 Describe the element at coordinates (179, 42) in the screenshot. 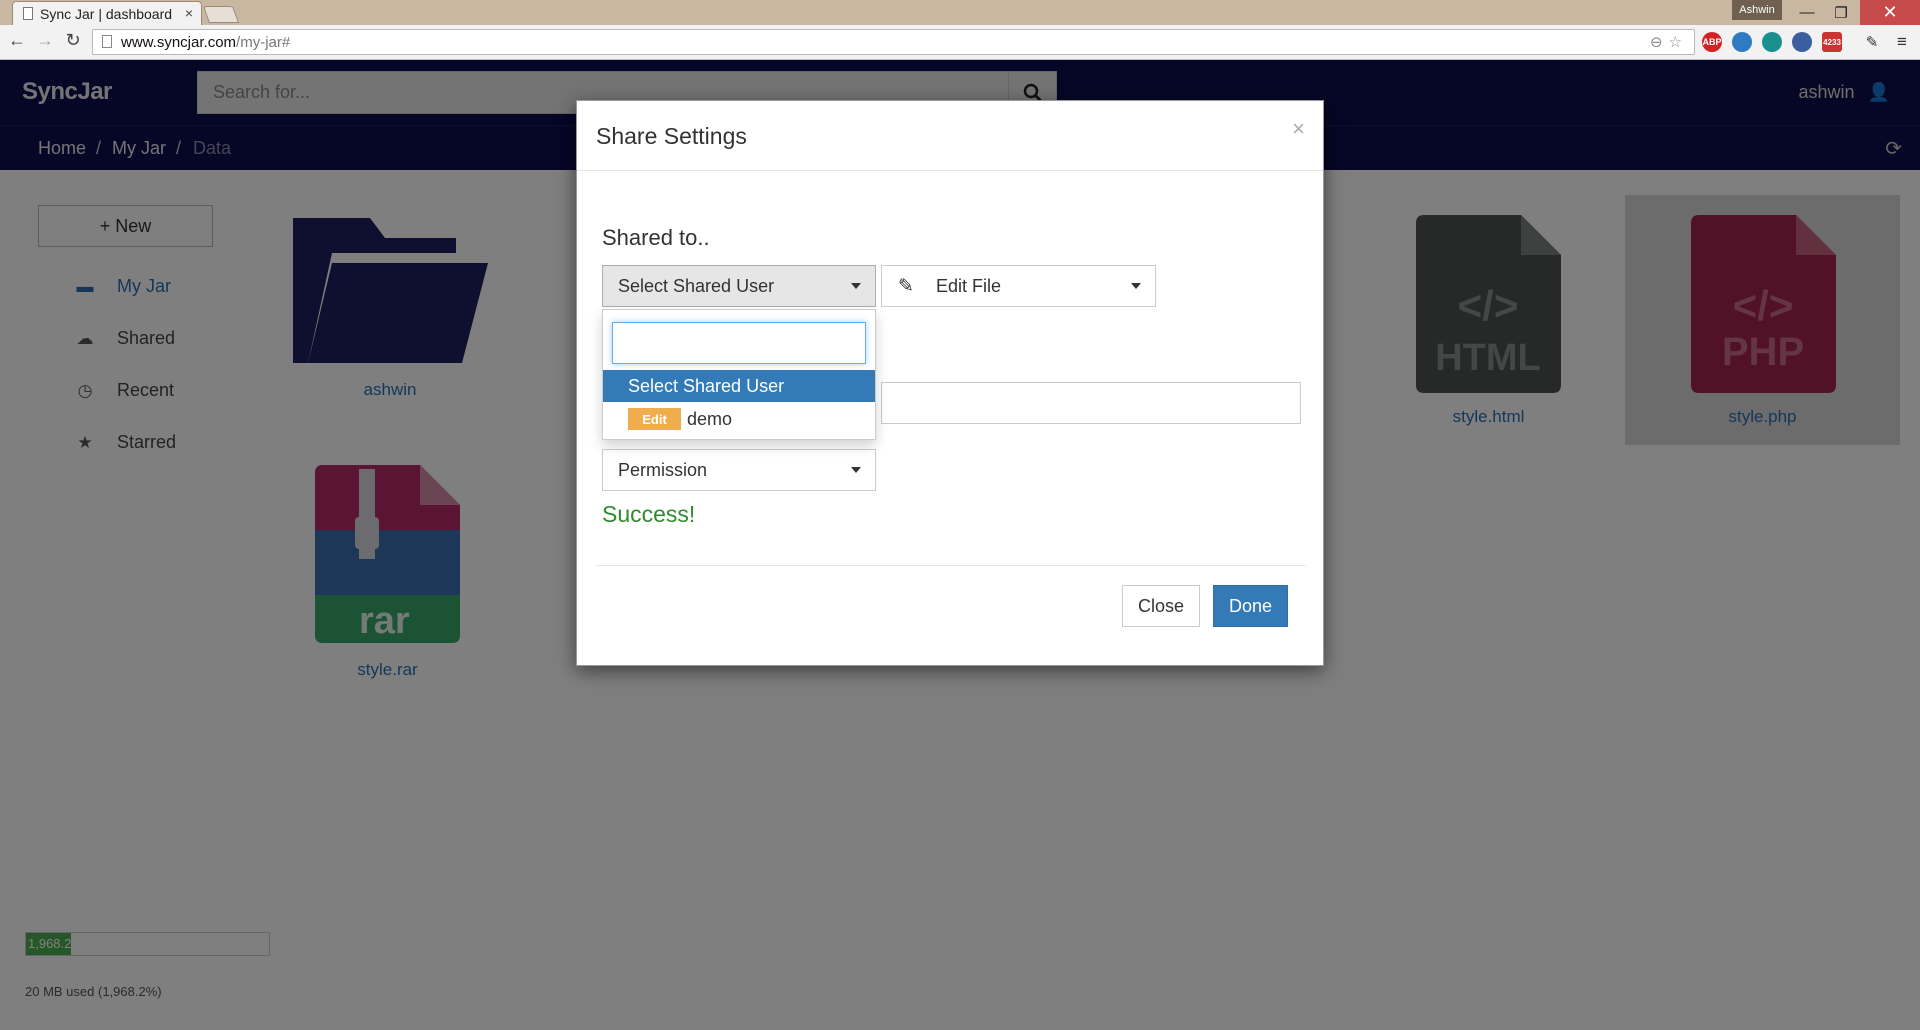

I see `url-host: www.syncjar.com` at that location.